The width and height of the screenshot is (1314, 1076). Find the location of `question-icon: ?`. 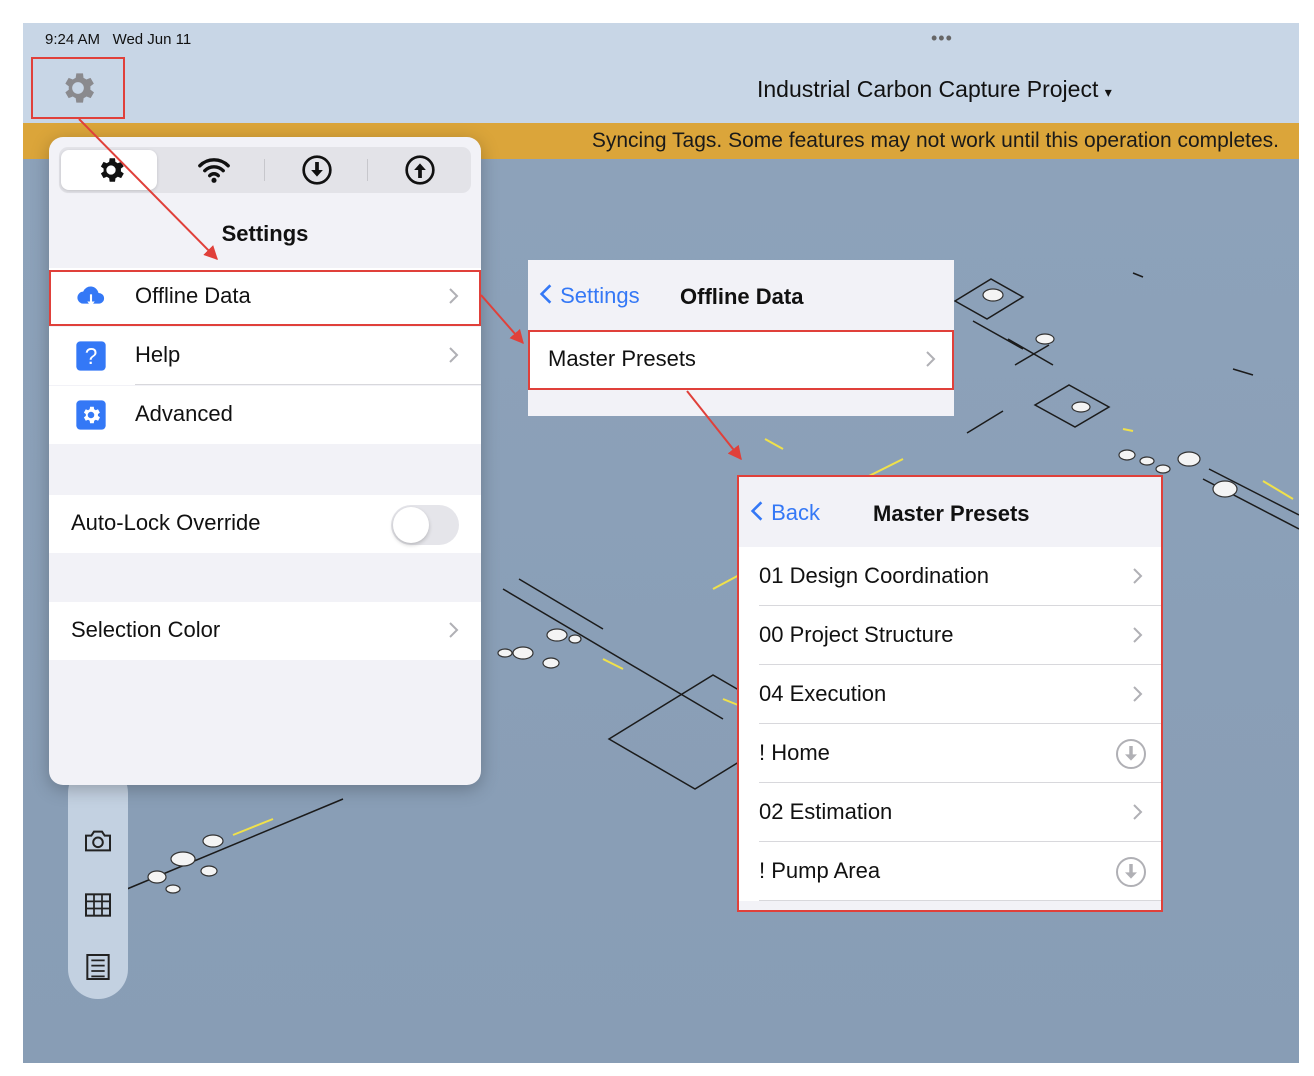

question-icon: ? is located at coordinates (91, 356).